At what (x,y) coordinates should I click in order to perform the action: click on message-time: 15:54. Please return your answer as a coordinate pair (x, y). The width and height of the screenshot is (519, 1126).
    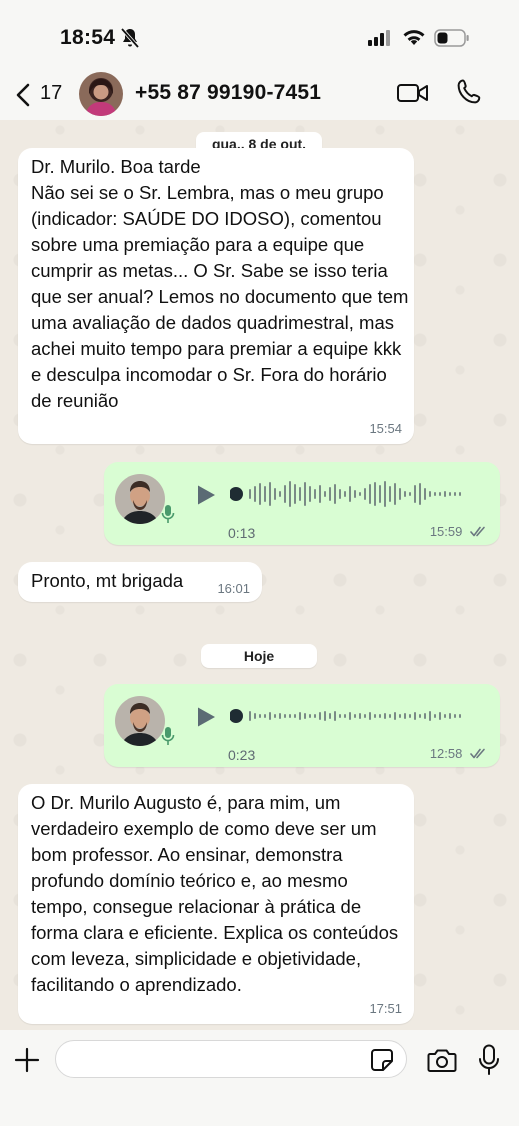
    Looking at the image, I should click on (385, 428).